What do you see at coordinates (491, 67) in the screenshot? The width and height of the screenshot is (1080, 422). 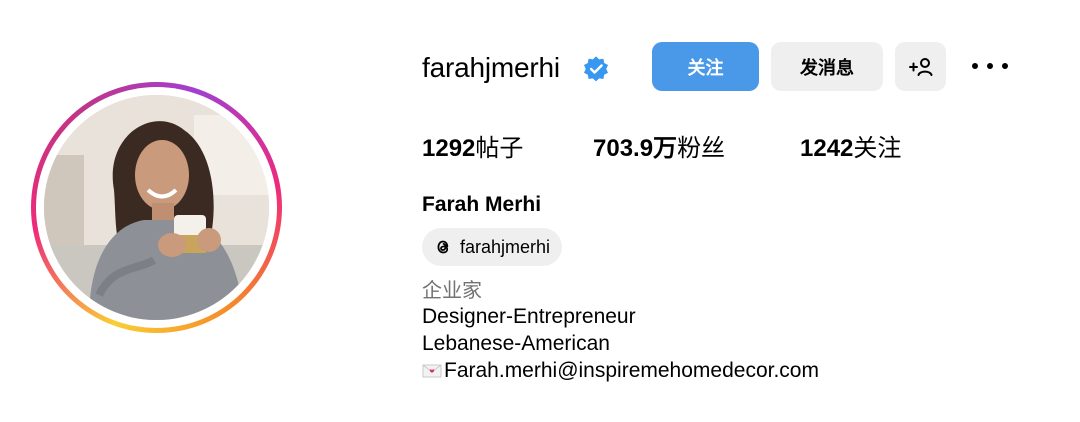 I see `username: farahjmerhi` at bounding box center [491, 67].